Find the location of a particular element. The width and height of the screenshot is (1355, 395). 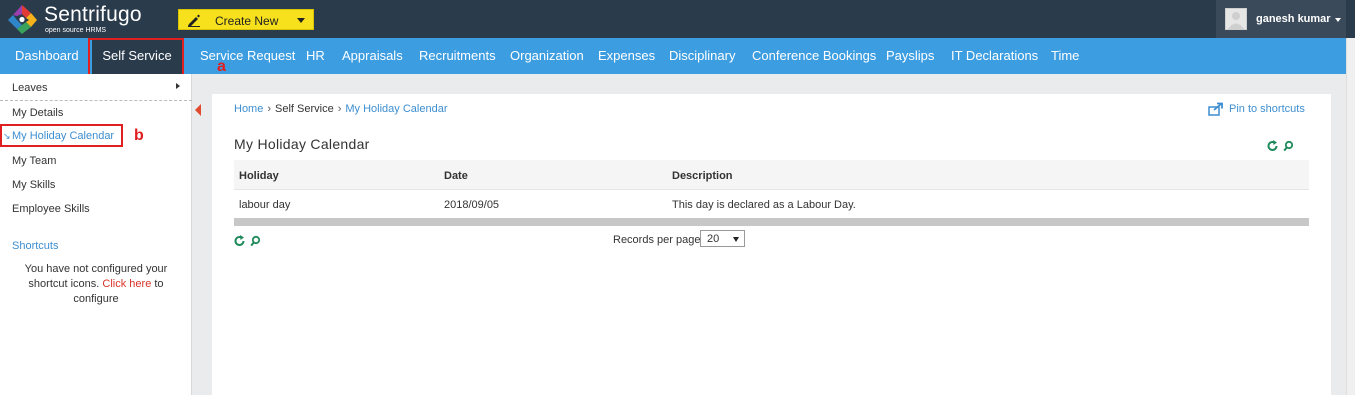

nav-item-payslips: Payslips is located at coordinates (910, 56).